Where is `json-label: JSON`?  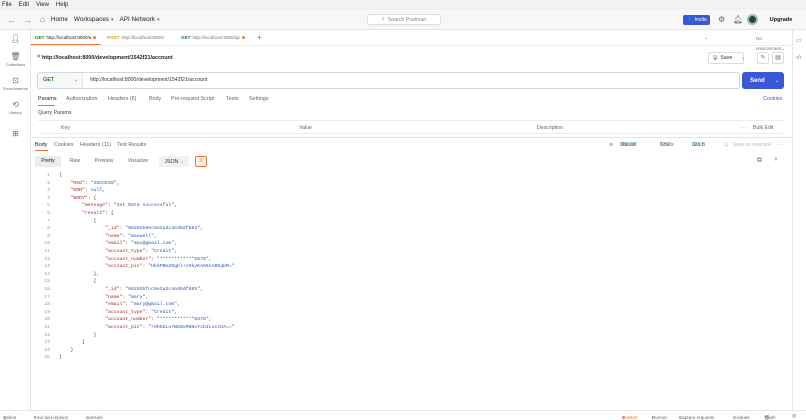 json-label: JSON is located at coordinates (171, 162).